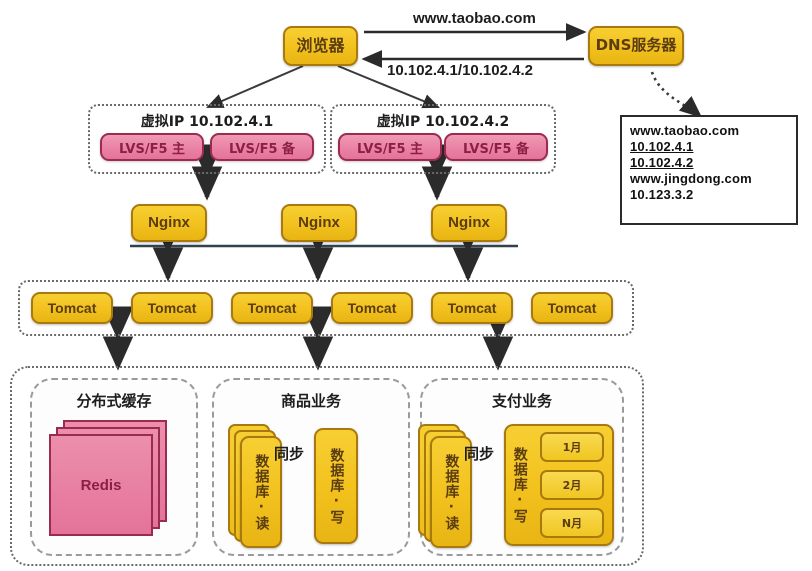  I want to click on tomcat-node-6: Tomcat, so click(572, 308).